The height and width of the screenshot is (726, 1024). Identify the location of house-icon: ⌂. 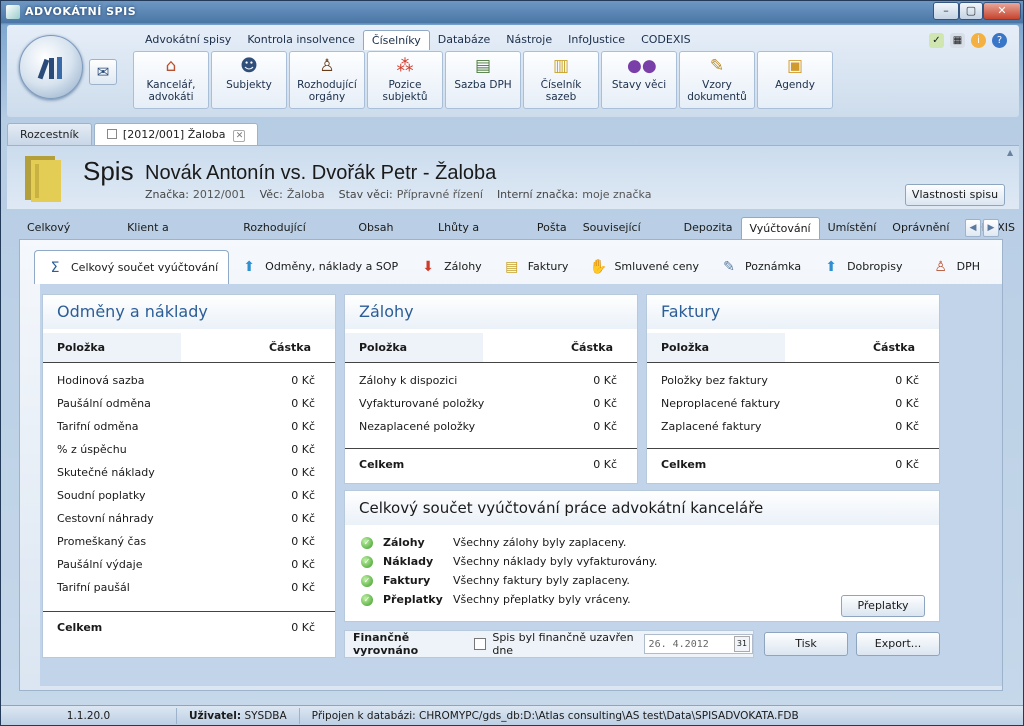
(171, 66).